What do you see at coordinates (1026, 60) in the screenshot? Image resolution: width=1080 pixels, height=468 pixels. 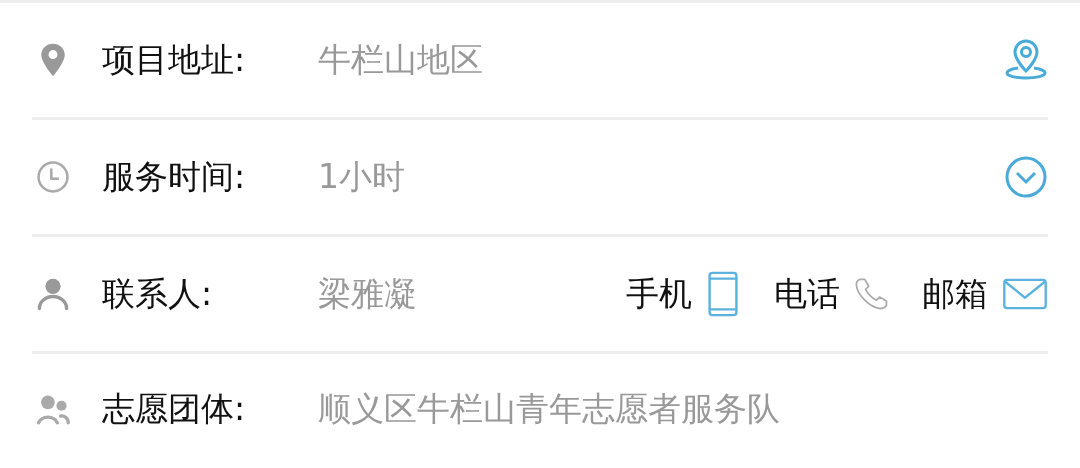 I see `map-pin-icon` at bounding box center [1026, 60].